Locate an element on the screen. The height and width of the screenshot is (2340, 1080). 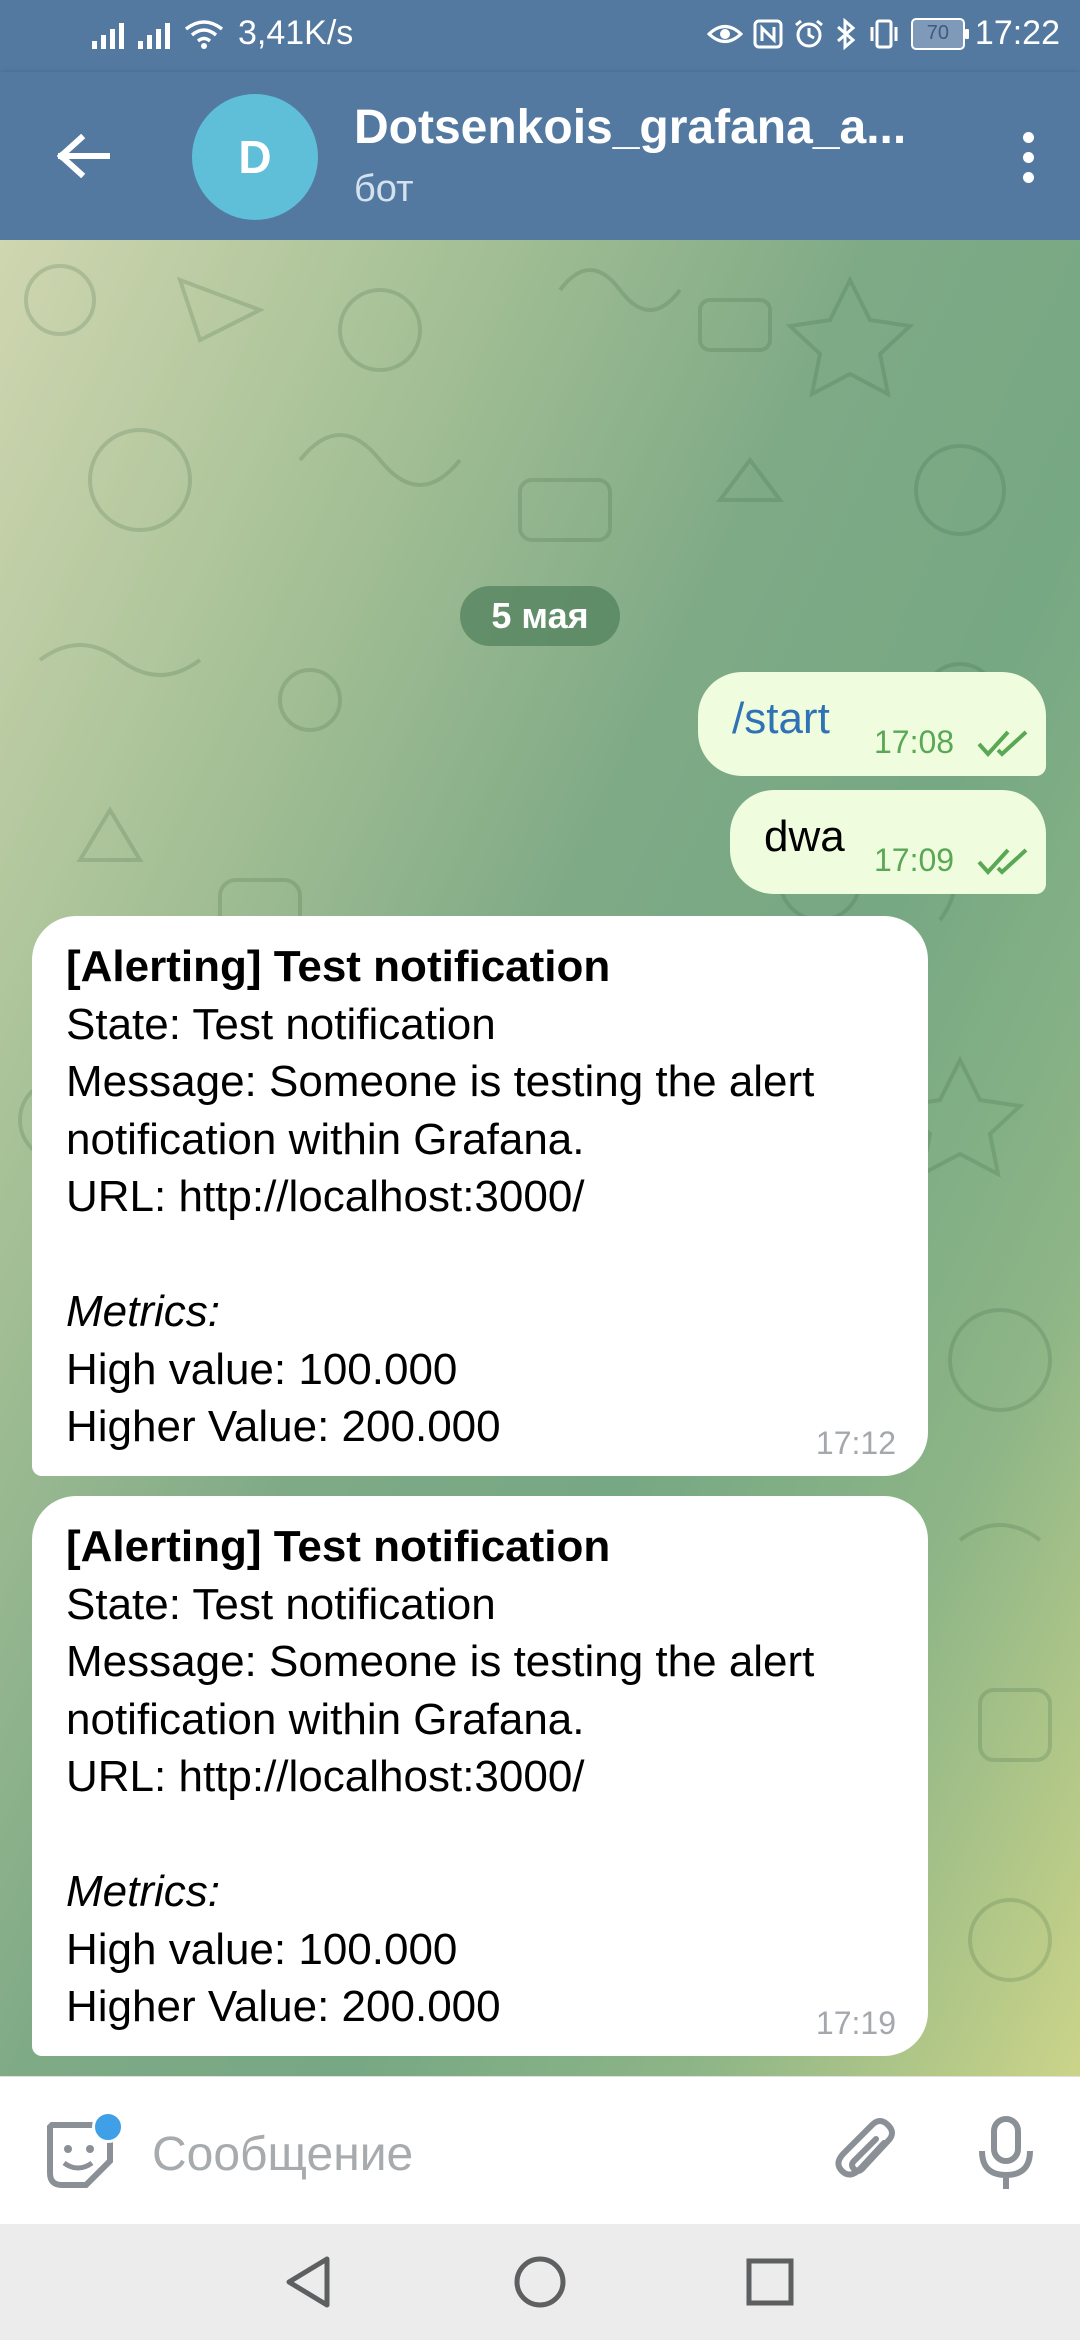
bluetooth-icon is located at coordinates (846, 33).